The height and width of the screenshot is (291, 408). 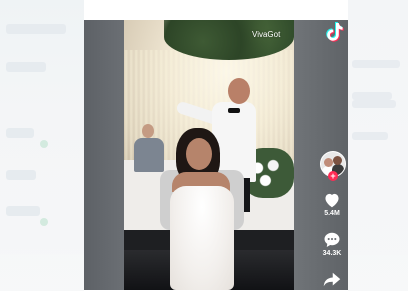 I want to click on comment-icon, so click(x=332, y=239).